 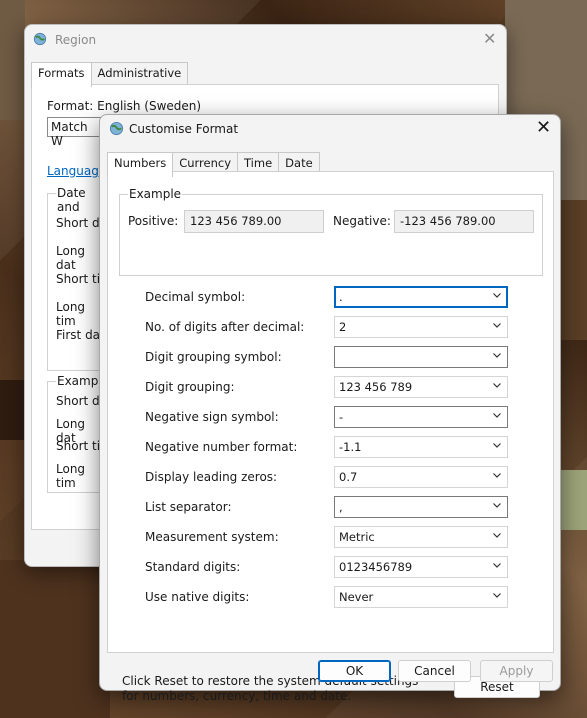 What do you see at coordinates (341, 297) in the screenshot?
I see `setting-value: .` at bounding box center [341, 297].